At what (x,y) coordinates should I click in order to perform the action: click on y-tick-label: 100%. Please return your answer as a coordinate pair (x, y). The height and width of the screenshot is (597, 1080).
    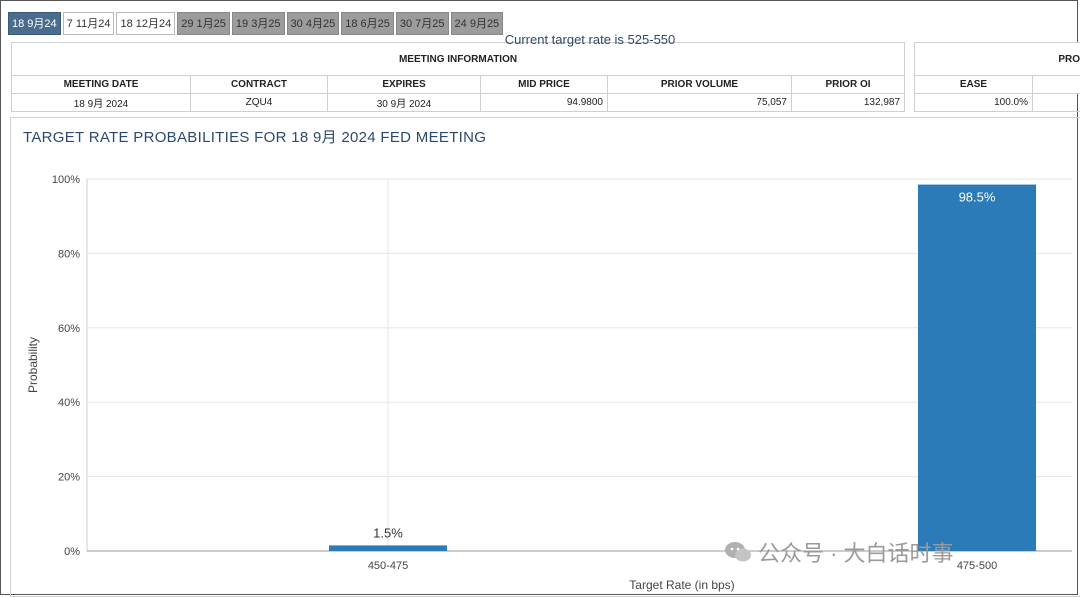
    Looking at the image, I should click on (66, 180).